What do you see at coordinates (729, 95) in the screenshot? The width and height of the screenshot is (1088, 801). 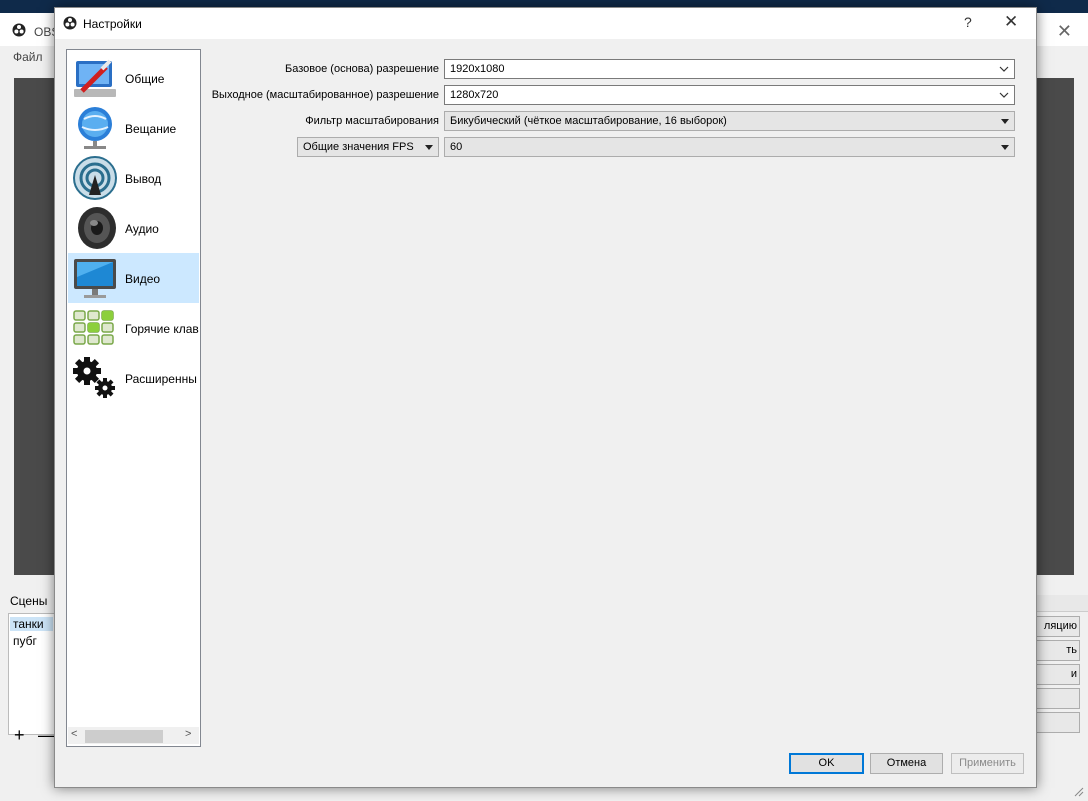 I see `output-resolution-combo: 1280x720` at bounding box center [729, 95].